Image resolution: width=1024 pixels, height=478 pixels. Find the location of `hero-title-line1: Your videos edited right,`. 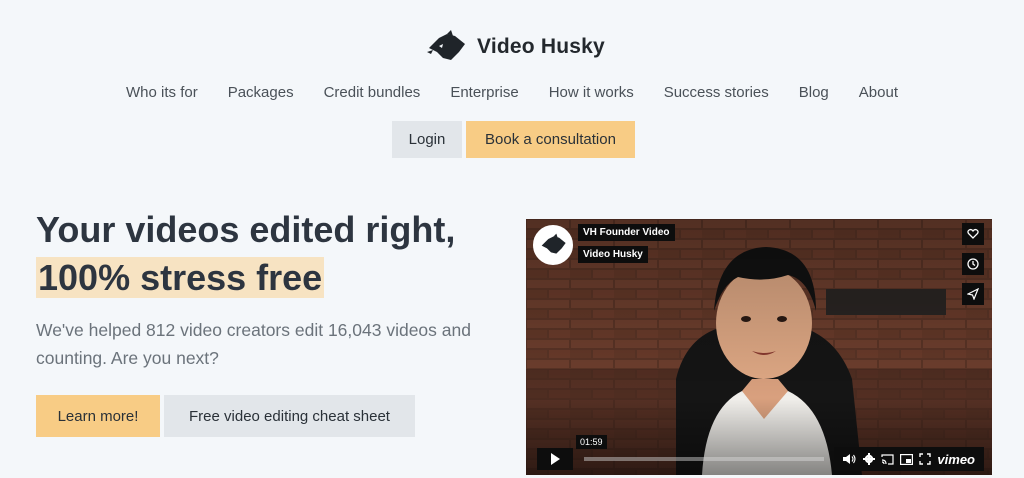

hero-title-line1: Your videos edited right, is located at coordinates (246, 229).